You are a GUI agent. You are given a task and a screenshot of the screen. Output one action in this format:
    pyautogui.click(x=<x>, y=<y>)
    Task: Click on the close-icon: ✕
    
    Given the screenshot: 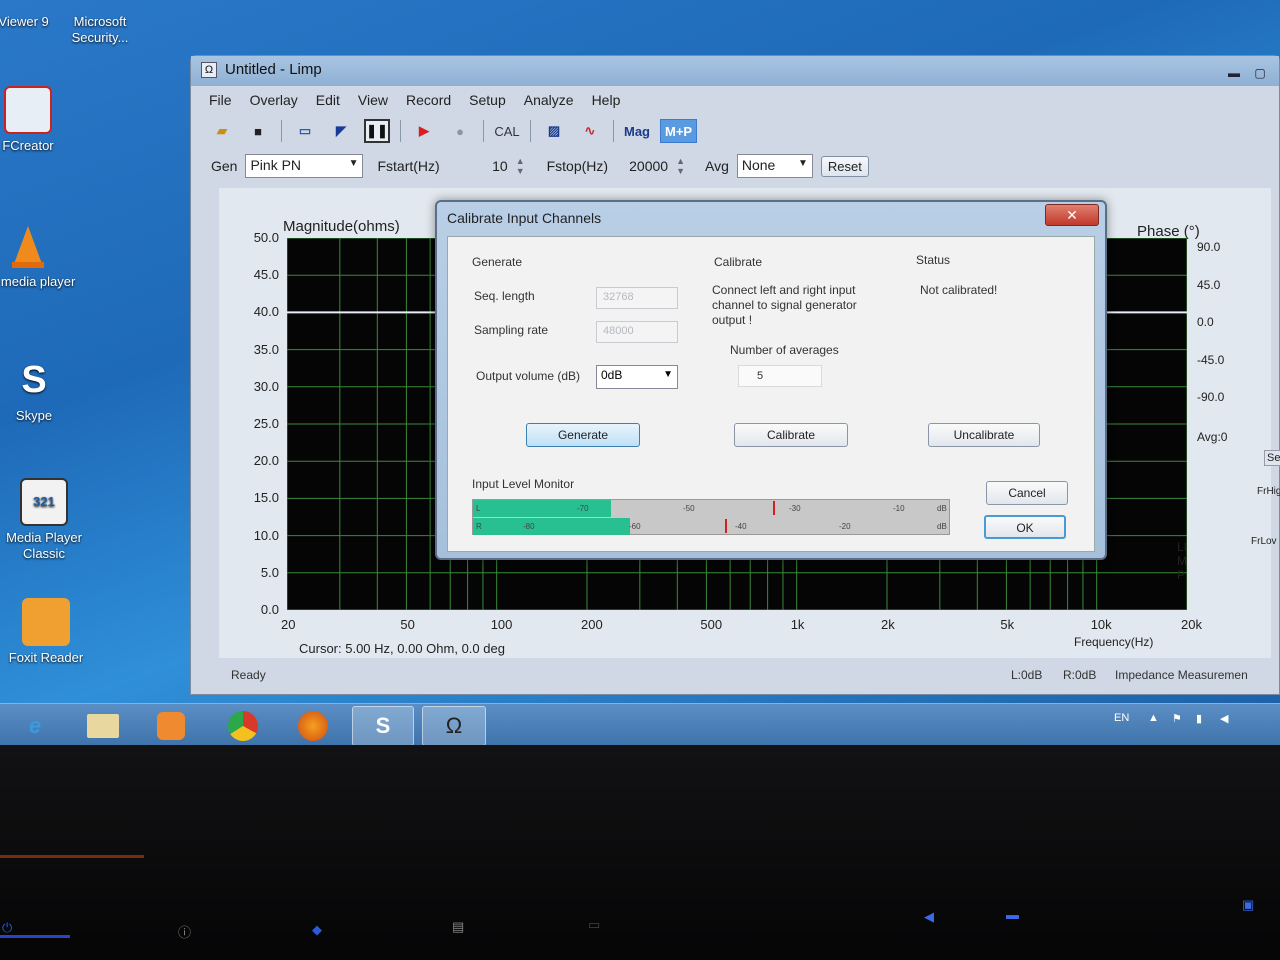 What is the action you would take?
    pyautogui.click(x=1072, y=215)
    